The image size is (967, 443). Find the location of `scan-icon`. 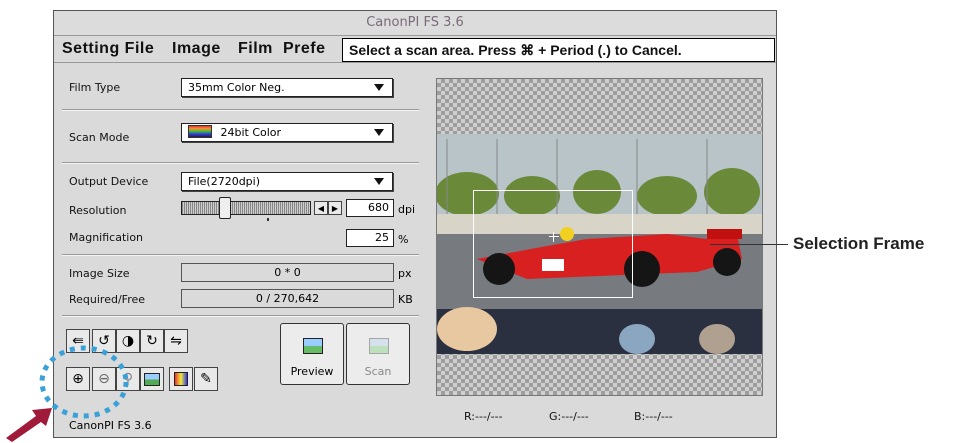

scan-icon is located at coordinates (379, 346).